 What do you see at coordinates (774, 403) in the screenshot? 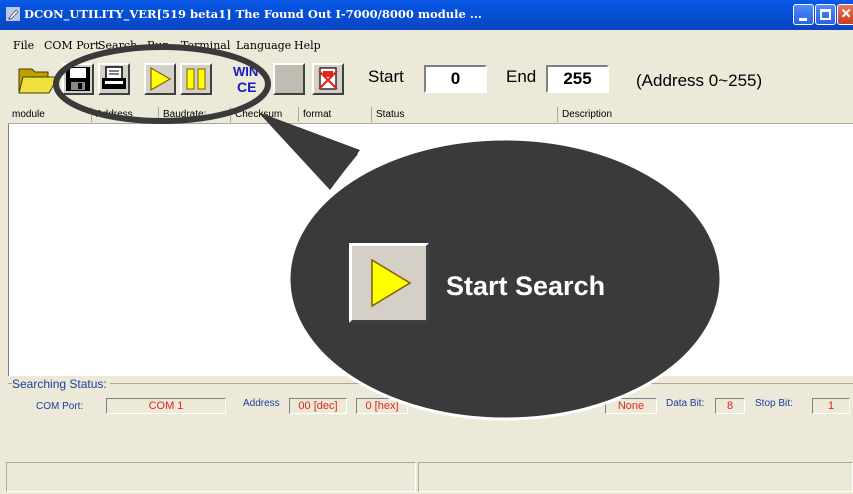
I see `stop-bit-label: Stop Bit:` at bounding box center [774, 403].